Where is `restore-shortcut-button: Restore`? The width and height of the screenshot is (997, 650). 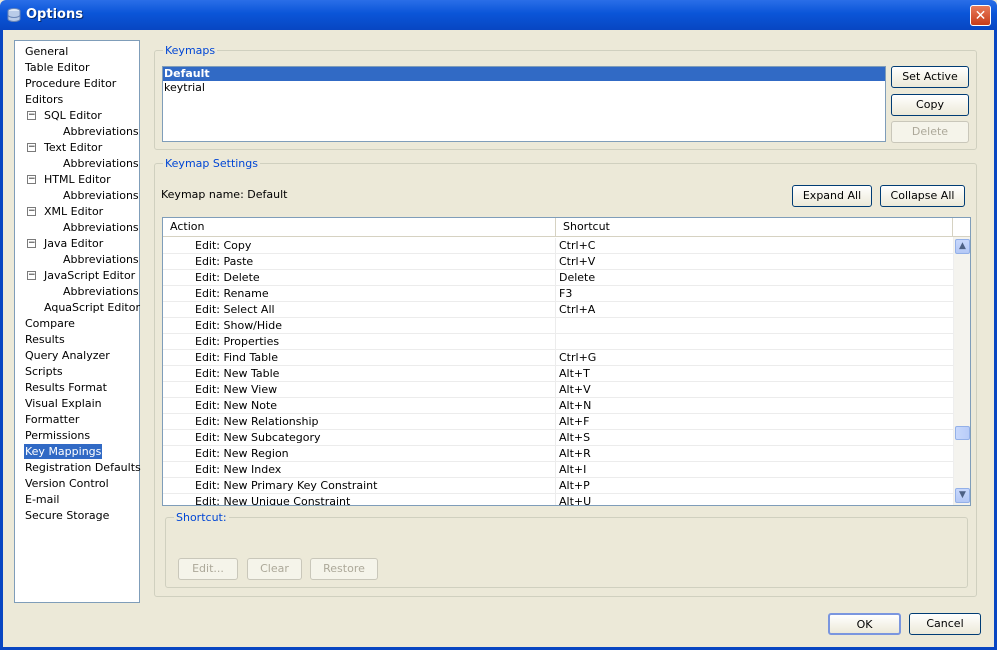
restore-shortcut-button: Restore is located at coordinates (344, 569).